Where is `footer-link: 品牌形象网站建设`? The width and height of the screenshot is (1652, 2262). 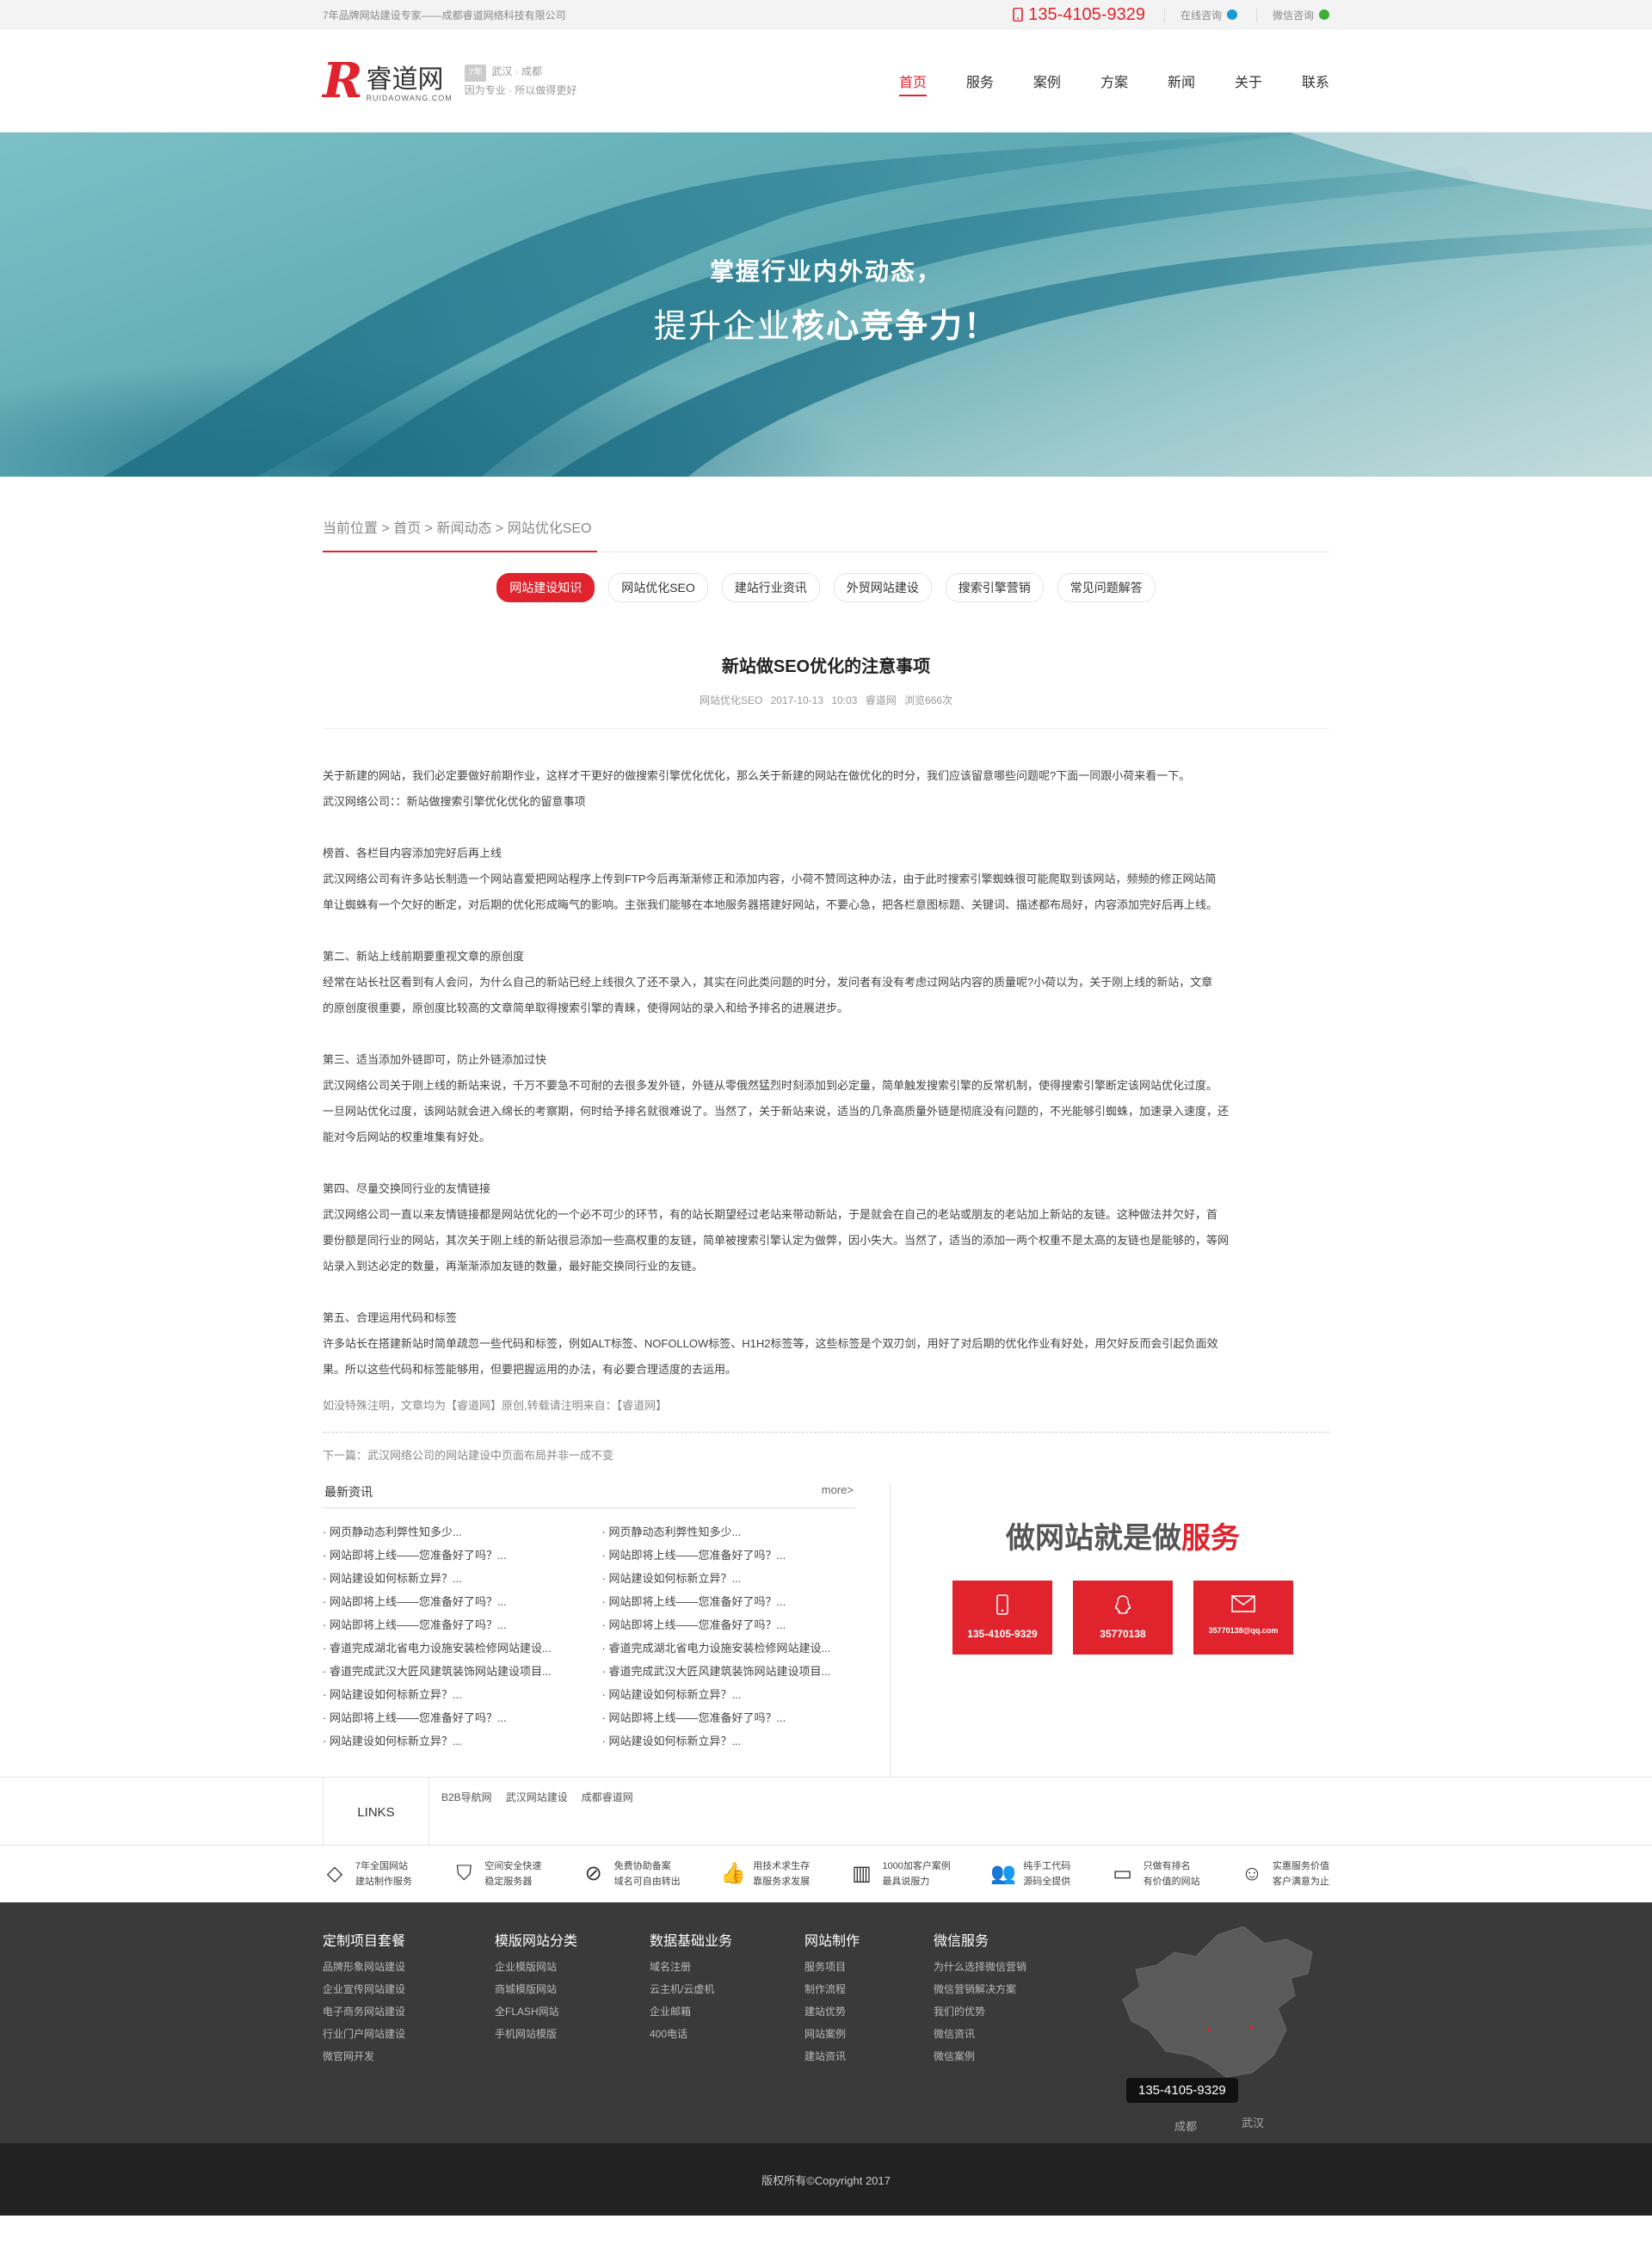 footer-link: 品牌形象网站建设 is located at coordinates (409, 1967).